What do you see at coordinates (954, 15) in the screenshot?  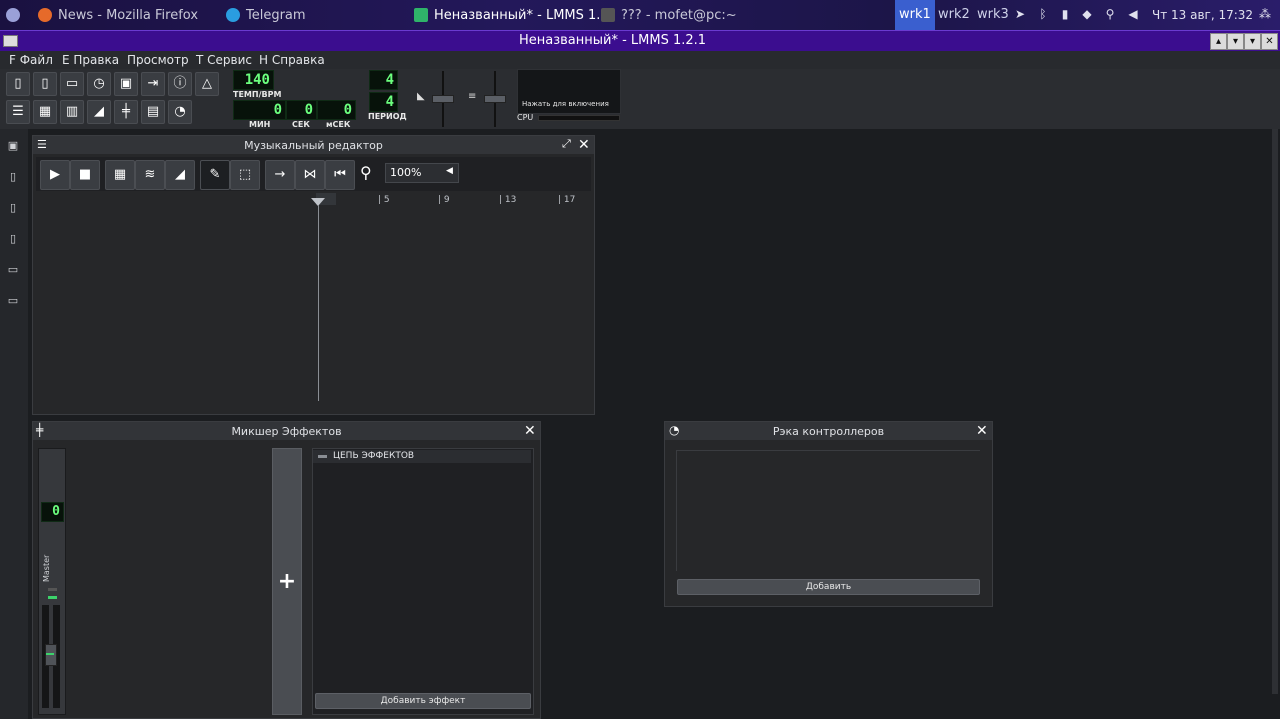 I see `workspace-2: wrk2` at bounding box center [954, 15].